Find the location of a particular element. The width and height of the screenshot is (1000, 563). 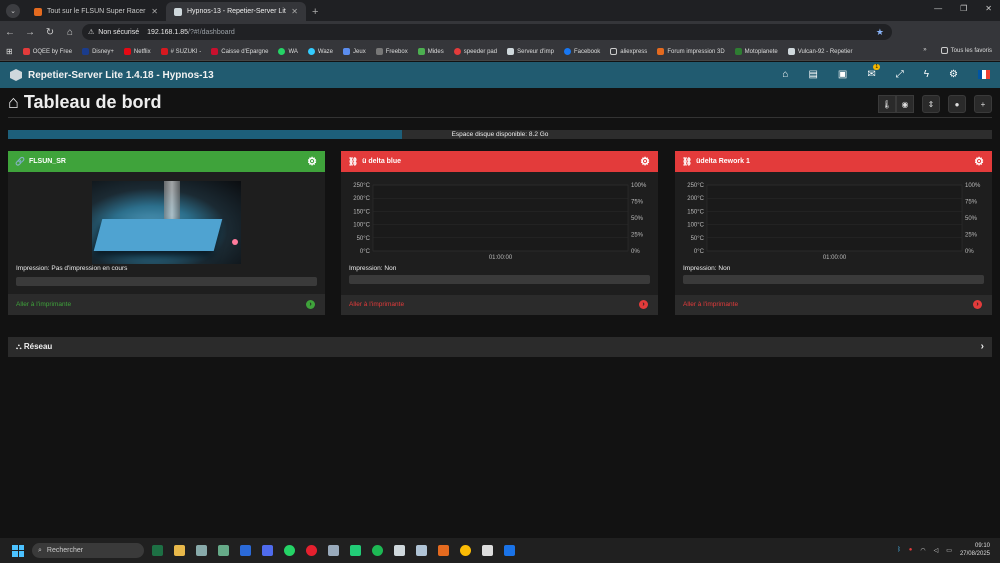

y-right-tick-label: 75% is located at coordinates (637, 203).